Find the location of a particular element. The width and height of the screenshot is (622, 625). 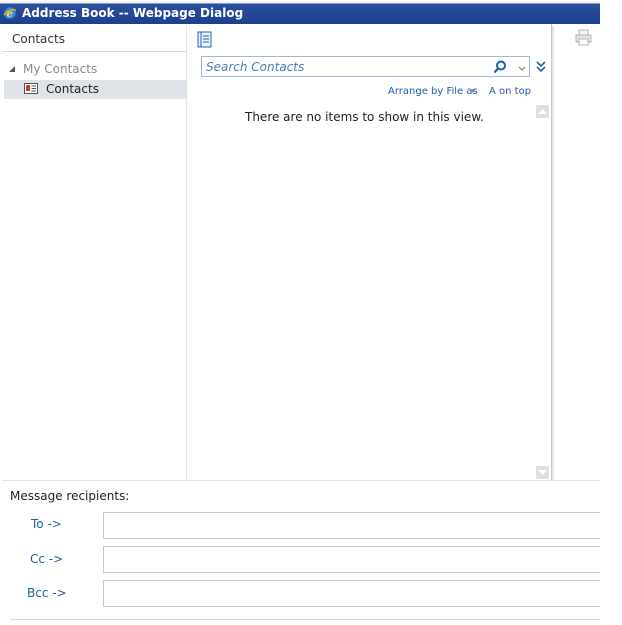

pane-shadow is located at coordinates (553, 253).